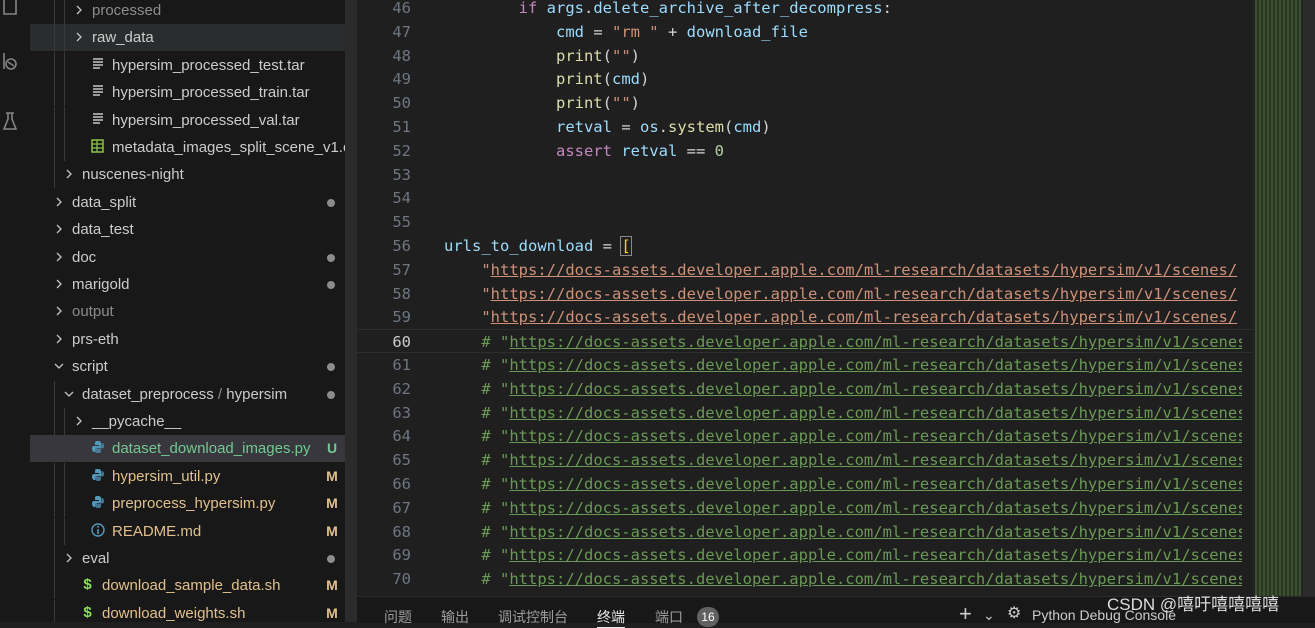  I want to click on code-token: ==, so click(696, 150).